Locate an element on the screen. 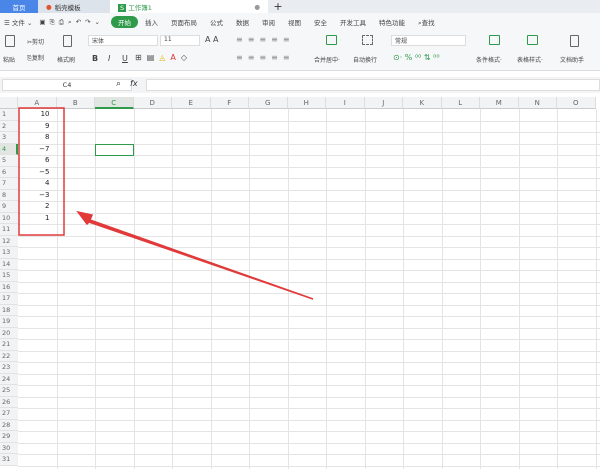  conditional-format-button: 条件格式· is located at coordinates (489, 59).